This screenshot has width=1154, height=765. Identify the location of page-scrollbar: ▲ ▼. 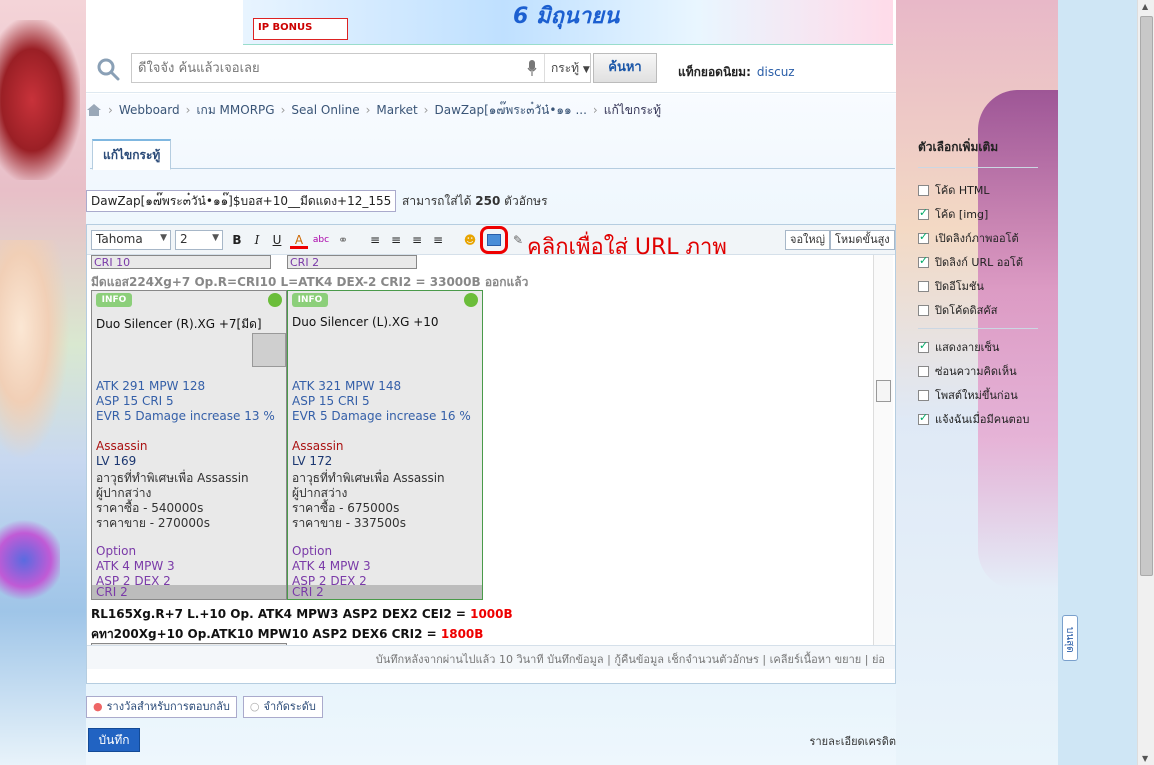
(1145, 382).